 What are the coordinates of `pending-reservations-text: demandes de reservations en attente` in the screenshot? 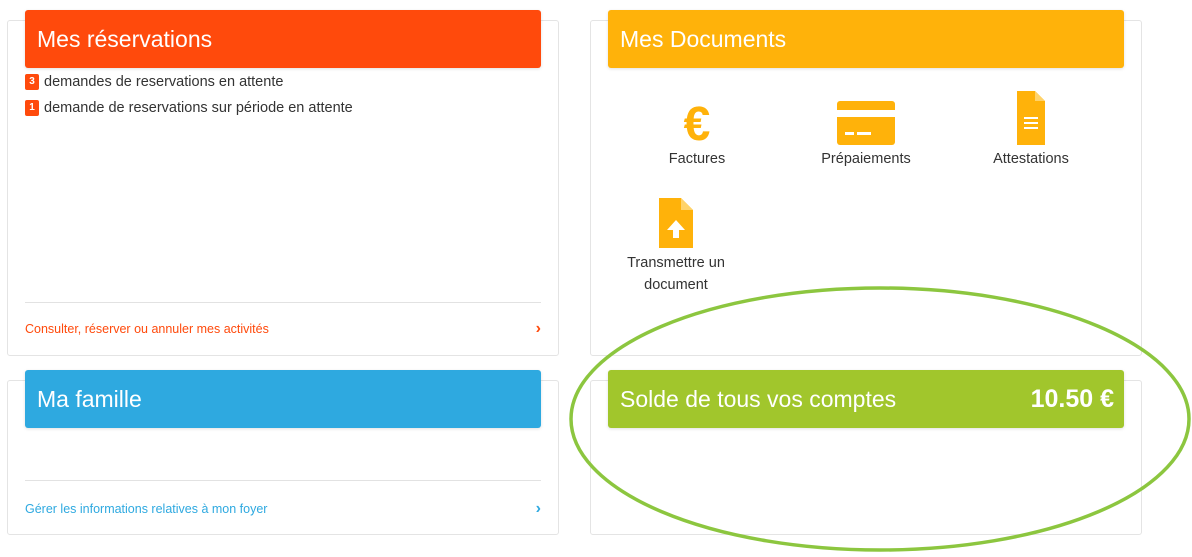 It's located at (164, 82).